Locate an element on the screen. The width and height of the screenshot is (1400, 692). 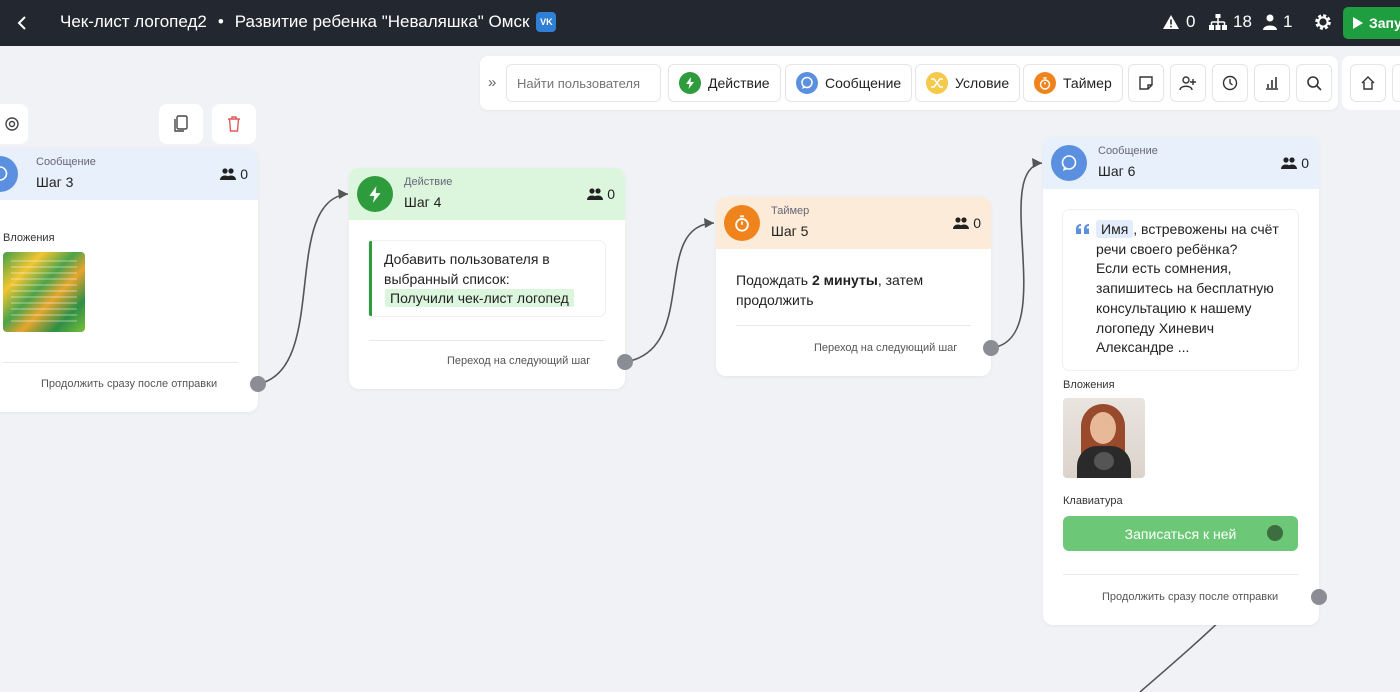
connector-step5-step6 is located at coordinates (1016, 255).